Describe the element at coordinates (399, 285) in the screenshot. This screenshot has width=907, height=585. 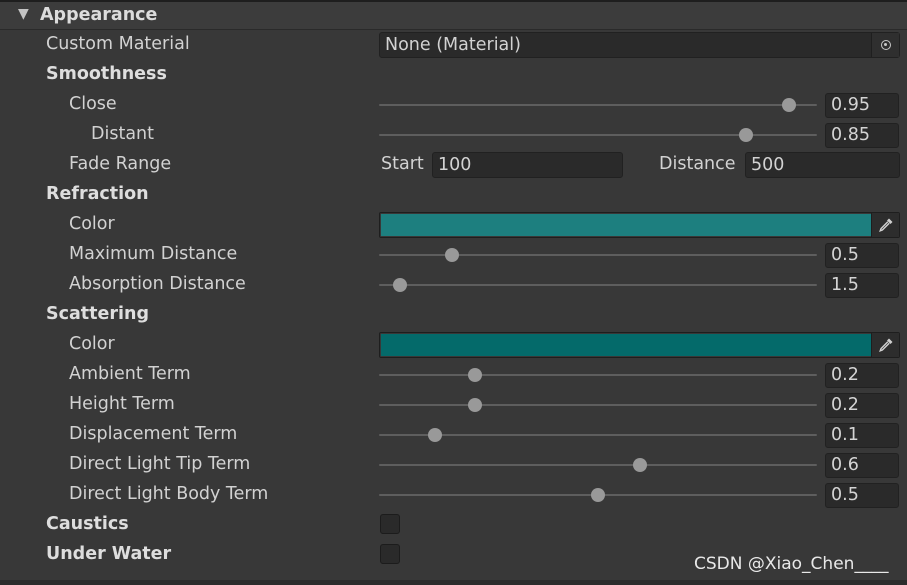
I see `absorption-distance-slider-thumb` at that location.